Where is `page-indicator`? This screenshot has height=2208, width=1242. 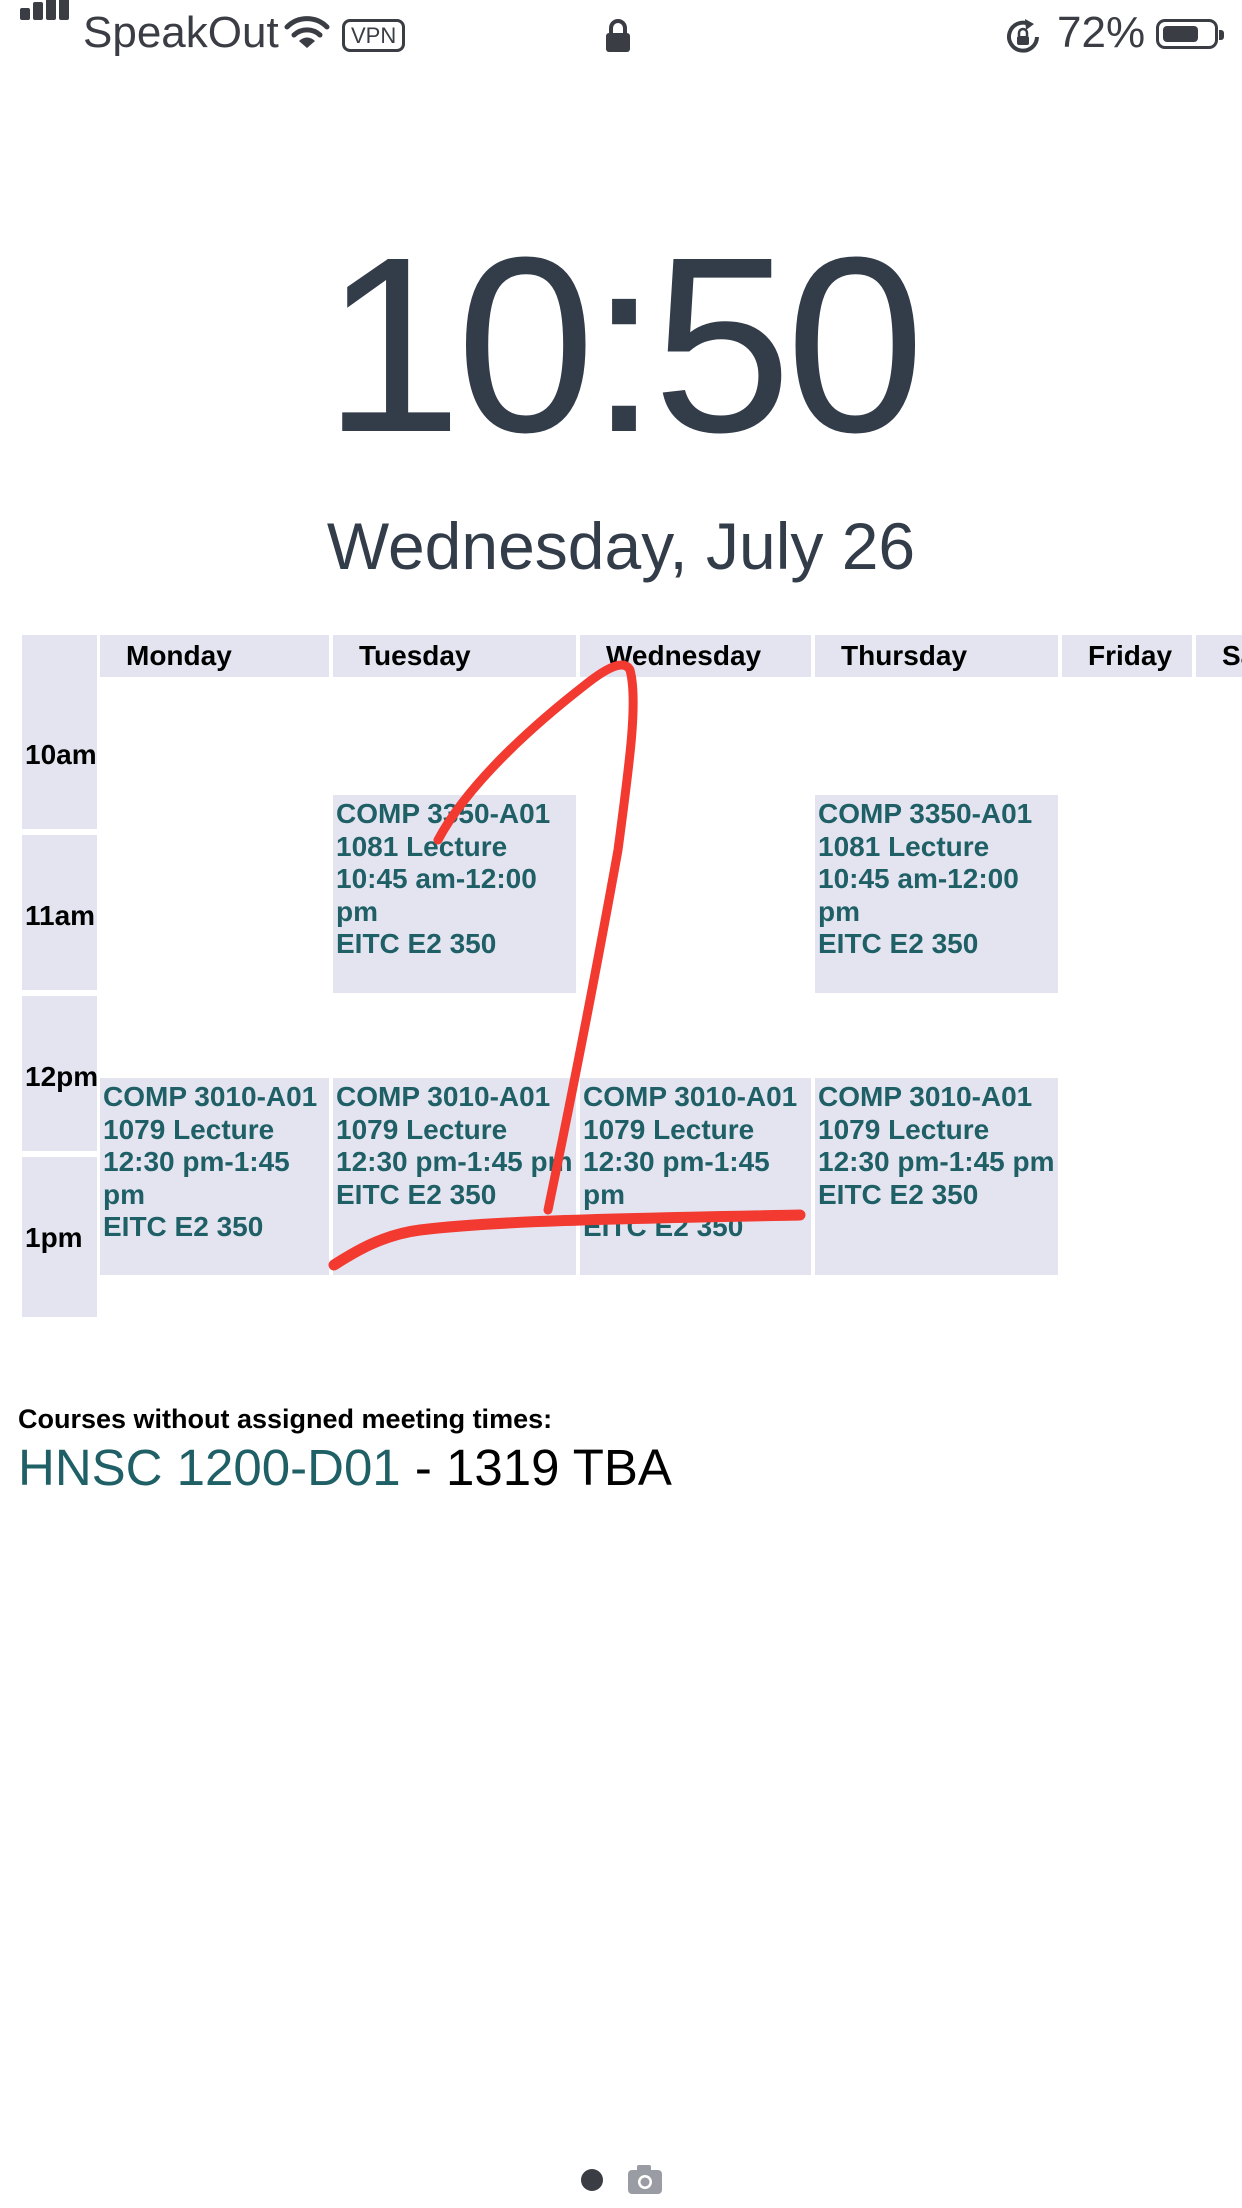
page-indicator is located at coordinates (621, 2179).